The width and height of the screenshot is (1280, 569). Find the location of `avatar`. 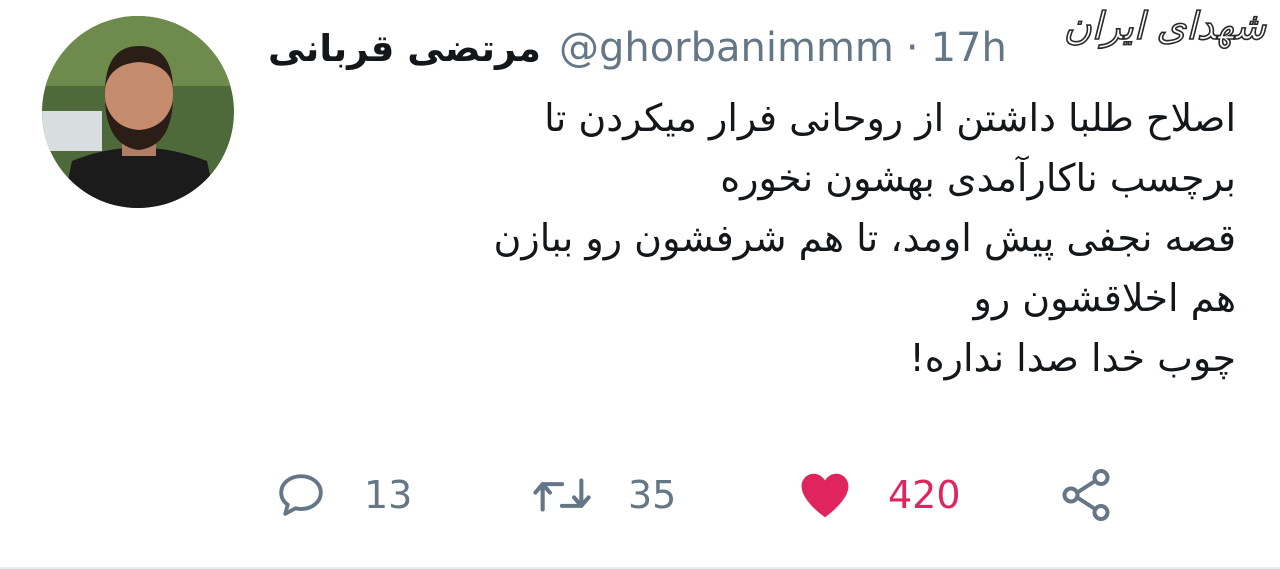

avatar is located at coordinates (138, 112).